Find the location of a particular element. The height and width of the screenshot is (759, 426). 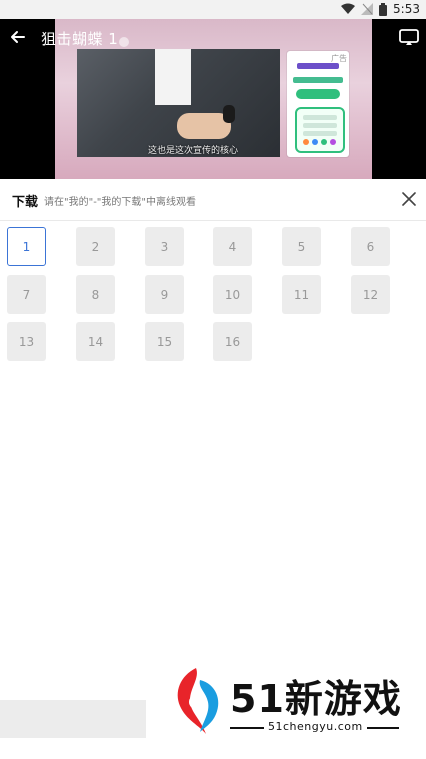

ad-headline-bar is located at coordinates (318, 80).